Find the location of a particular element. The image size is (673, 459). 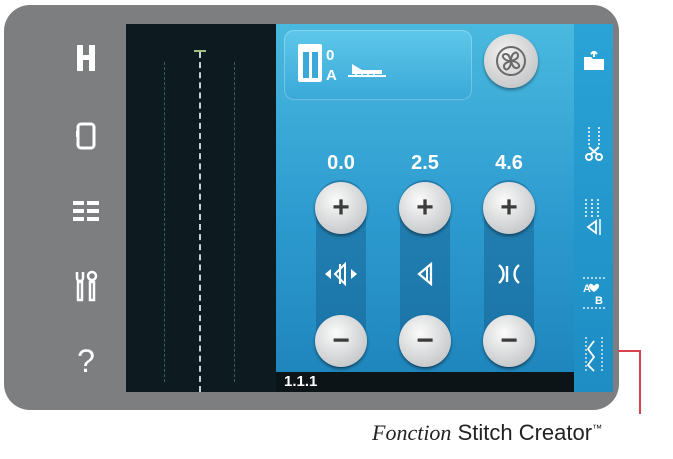

stitch-creator-icon is located at coordinates (593, 355).